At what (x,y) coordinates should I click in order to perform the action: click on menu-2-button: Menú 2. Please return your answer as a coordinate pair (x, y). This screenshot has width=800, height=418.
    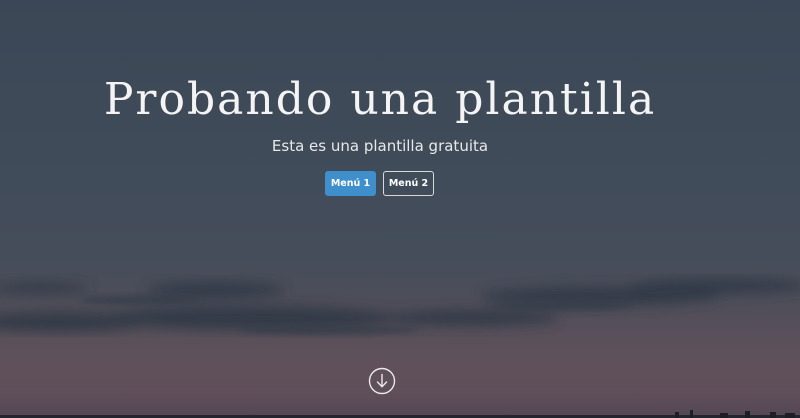
    Looking at the image, I should click on (408, 183).